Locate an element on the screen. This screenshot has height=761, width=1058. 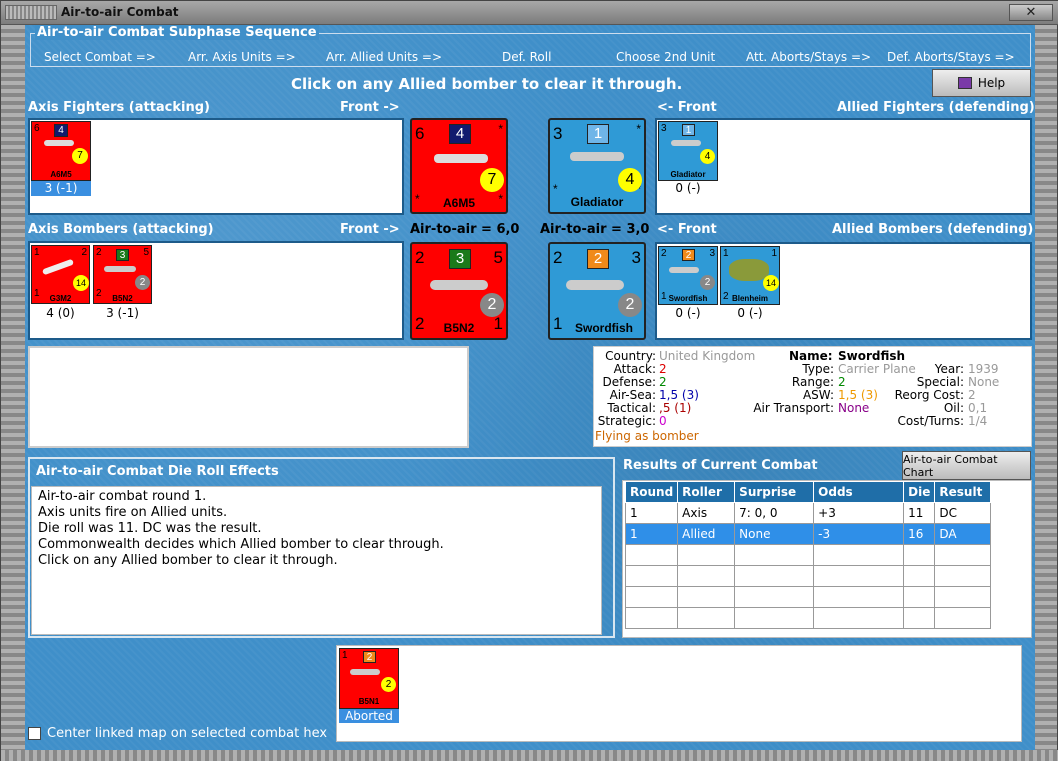
active-axis-fighter: 6 * * * 4 7 A6M5 is located at coordinates (459, 166).